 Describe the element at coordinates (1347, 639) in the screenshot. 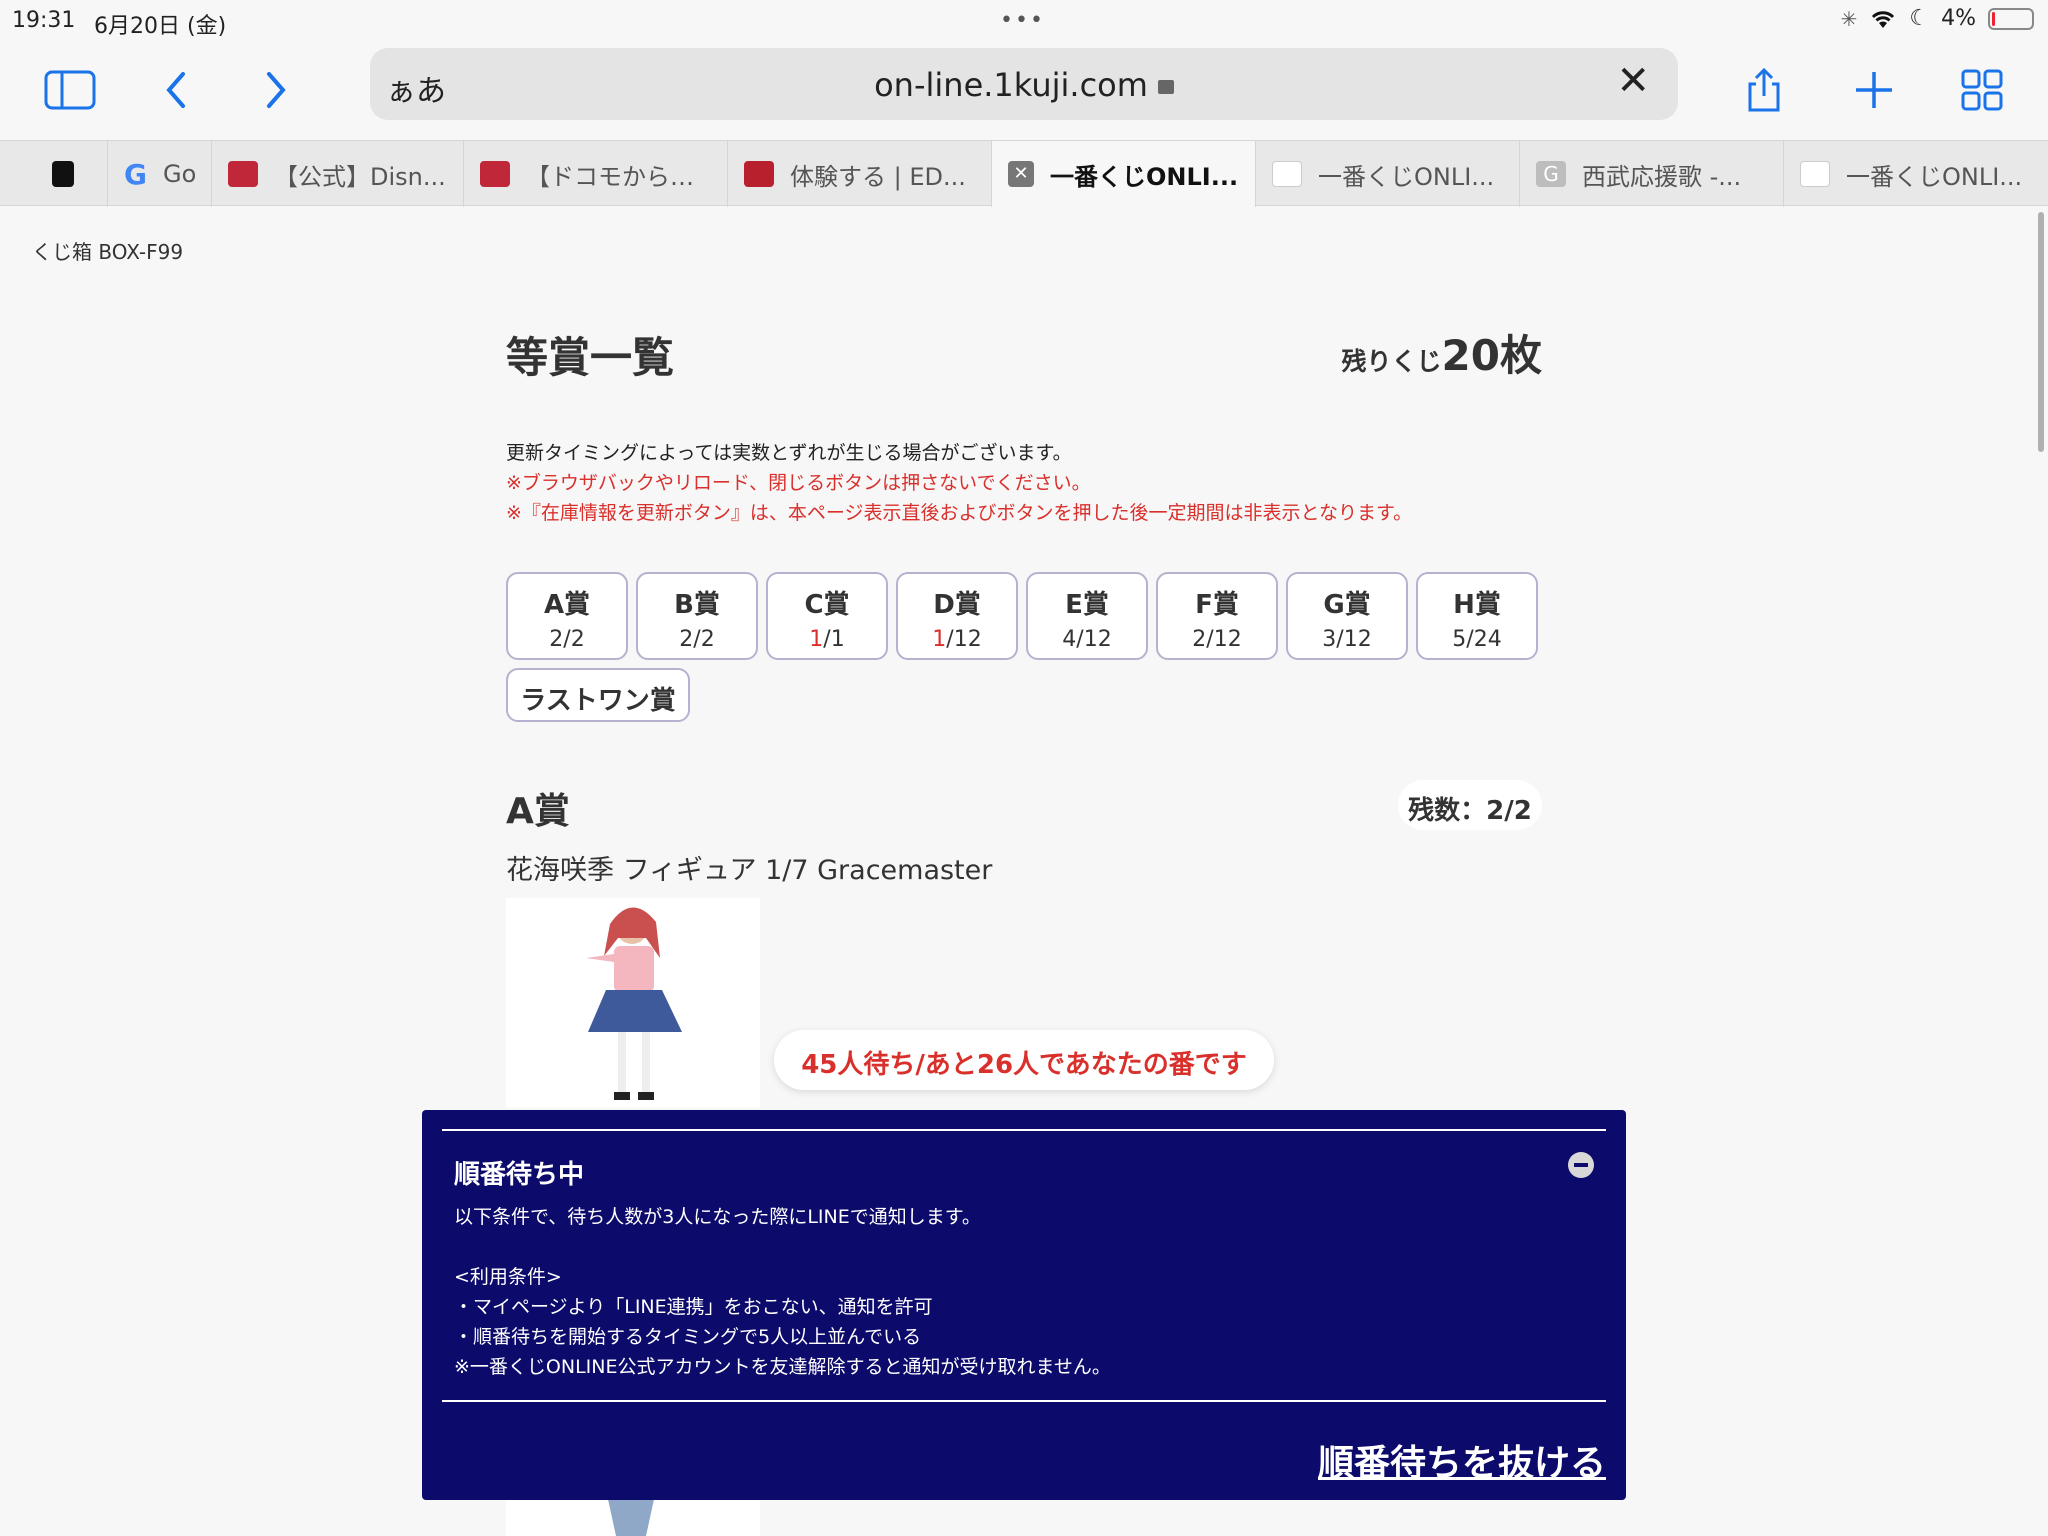

I see `prize-count: 3/12` at that location.